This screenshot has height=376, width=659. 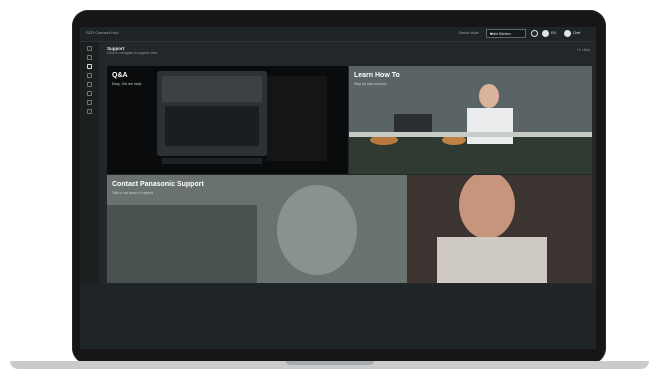 I want to click on document-icon, so click(x=89, y=102).